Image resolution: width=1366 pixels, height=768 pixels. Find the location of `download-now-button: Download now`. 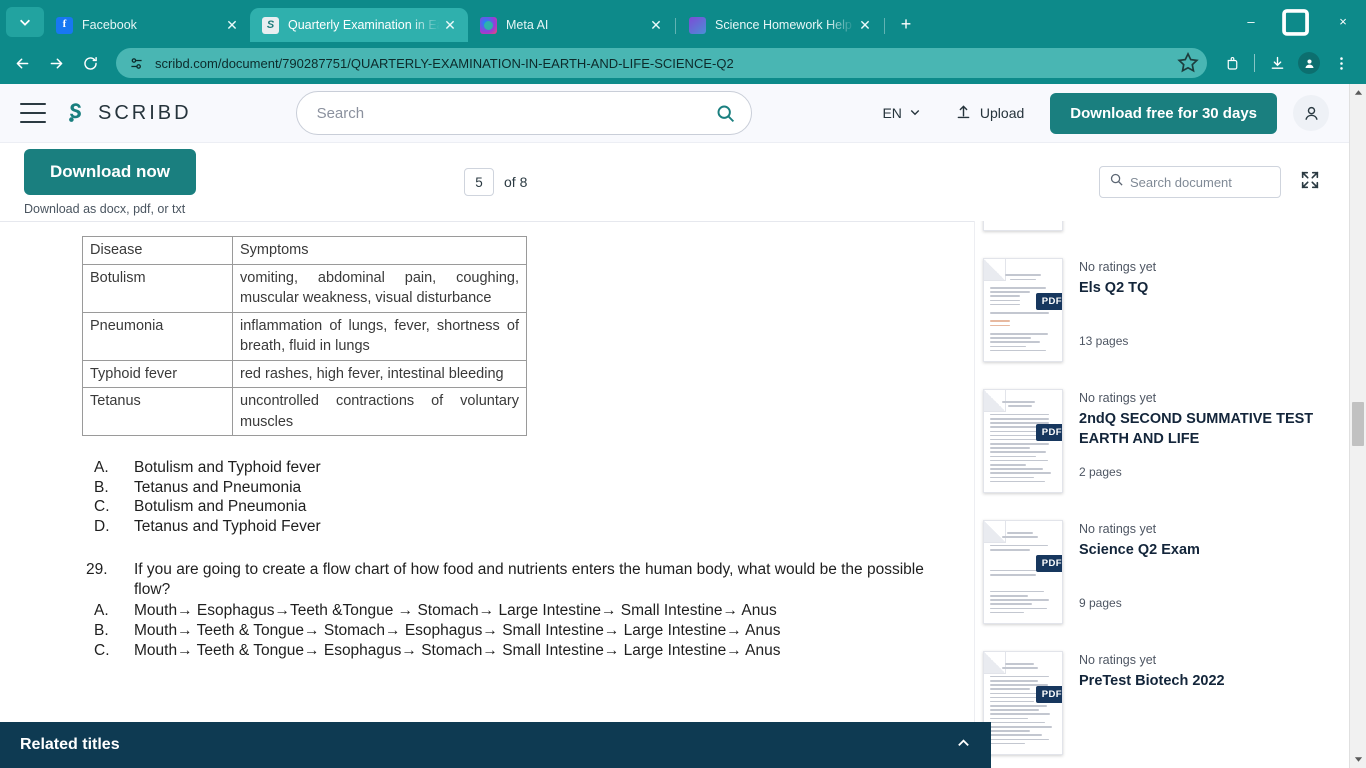

download-now-button: Download now is located at coordinates (110, 171).